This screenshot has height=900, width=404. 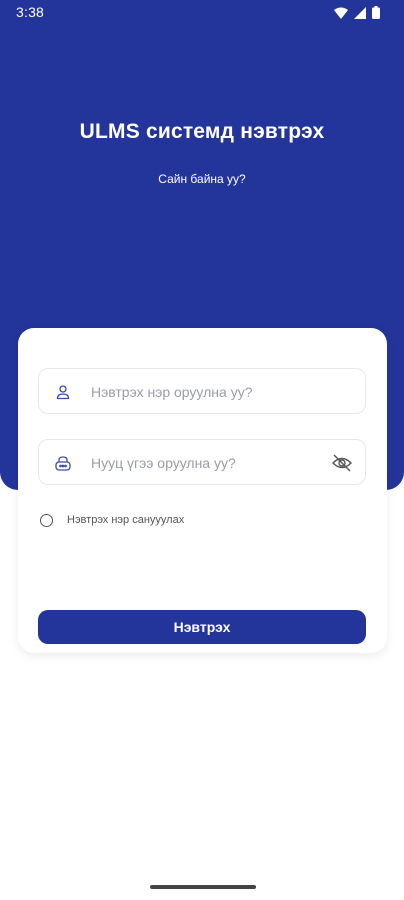 I want to click on status-time: 3:38, so click(x=30, y=12).